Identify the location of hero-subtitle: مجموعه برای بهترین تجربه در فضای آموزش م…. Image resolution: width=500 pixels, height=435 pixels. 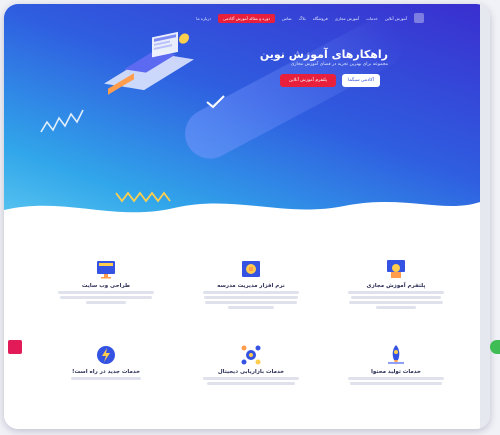
(339, 64).